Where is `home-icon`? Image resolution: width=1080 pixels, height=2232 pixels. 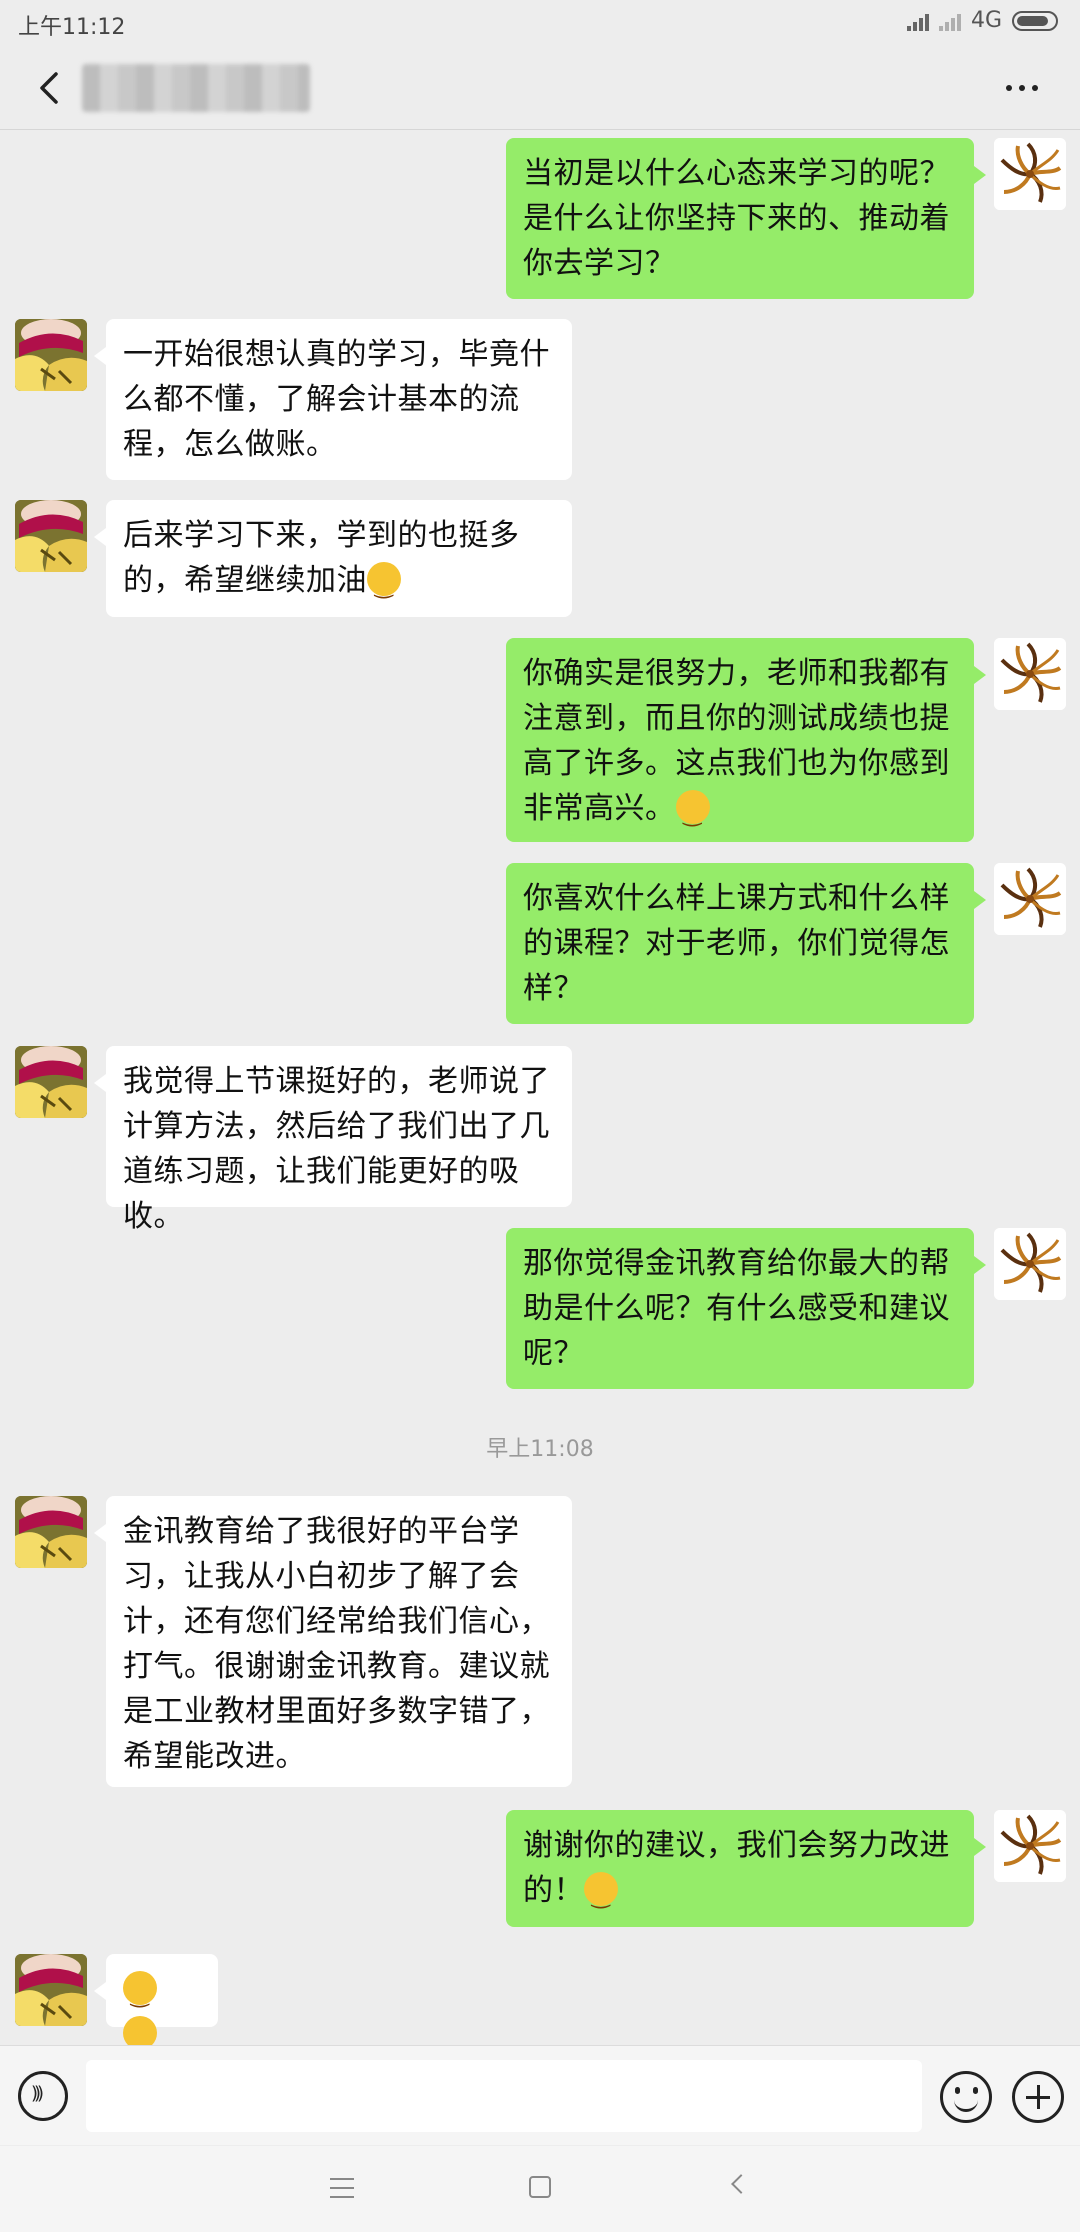 home-icon is located at coordinates (540, 2187).